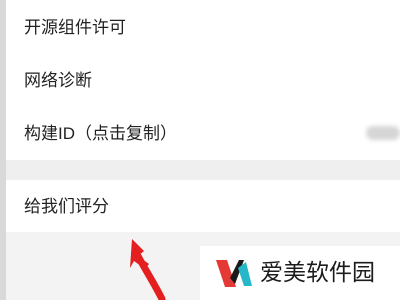  Describe the element at coordinates (58, 80) in the screenshot. I see `settings-row-label: 网络诊断` at that location.